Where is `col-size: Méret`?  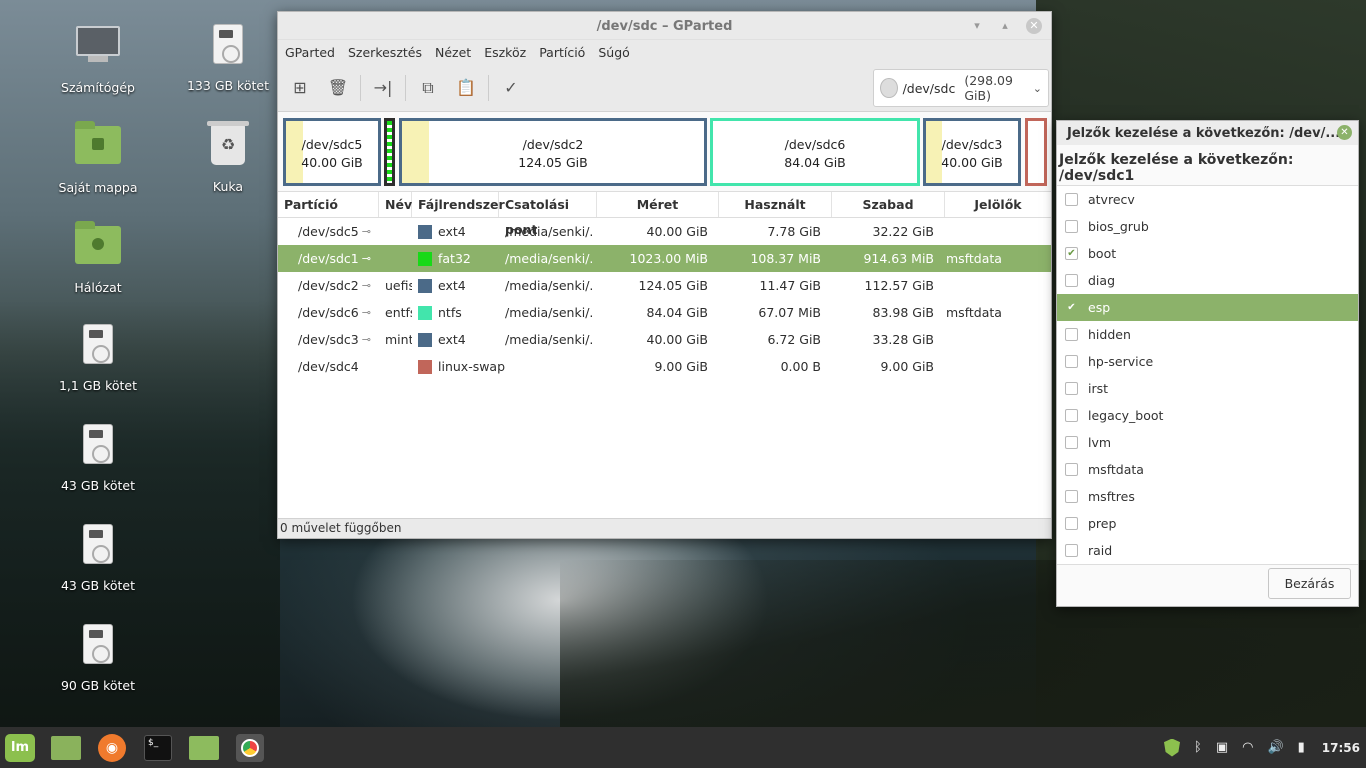 col-size: Méret is located at coordinates (658, 204).